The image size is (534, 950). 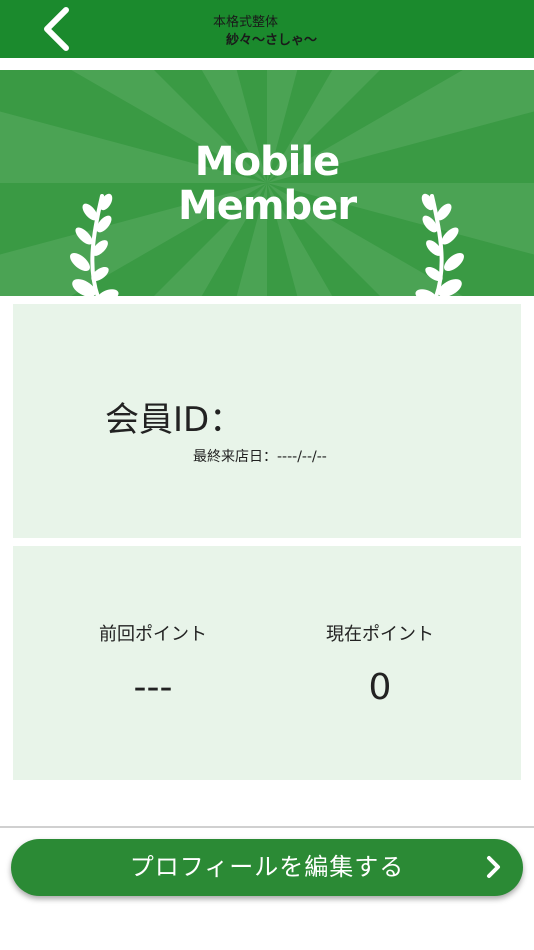 I want to click on banner-title: Mobile Member, so click(x=267, y=184).